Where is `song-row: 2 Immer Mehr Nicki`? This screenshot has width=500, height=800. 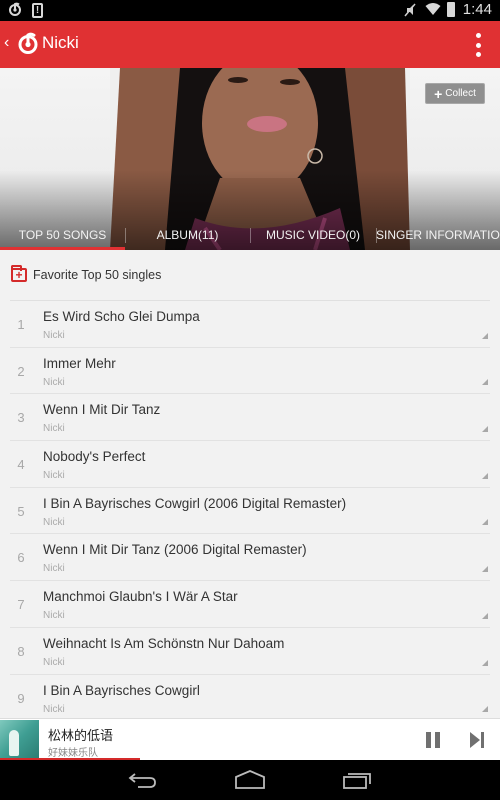 song-row: 2 Immer Mehr Nicki is located at coordinates (250, 371).